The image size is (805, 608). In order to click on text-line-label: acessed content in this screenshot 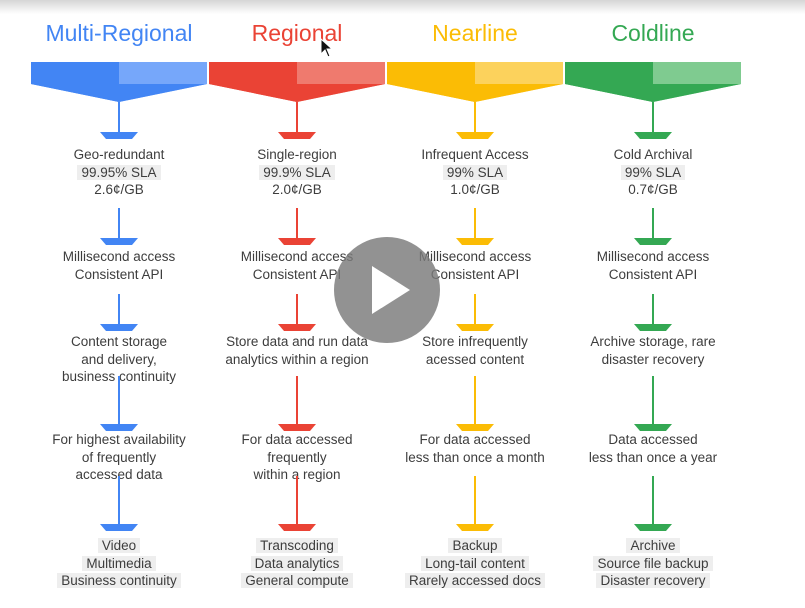, I will do `click(475, 359)`.